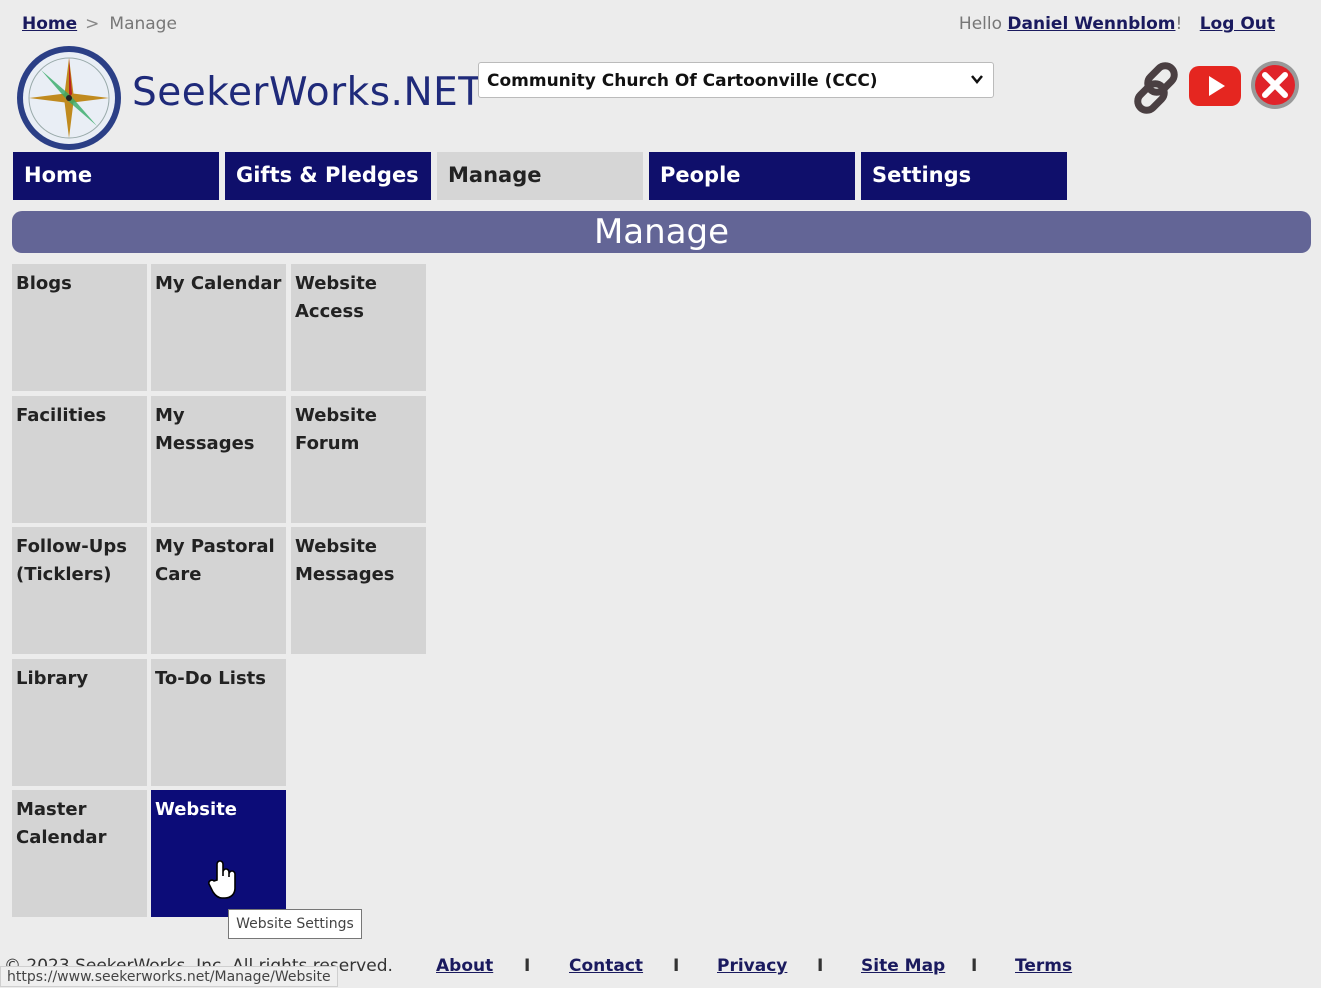  Describe the element at coordinates (358, 590) in the screenshot. I see `tile-website-messages: Website Messages` at that location.